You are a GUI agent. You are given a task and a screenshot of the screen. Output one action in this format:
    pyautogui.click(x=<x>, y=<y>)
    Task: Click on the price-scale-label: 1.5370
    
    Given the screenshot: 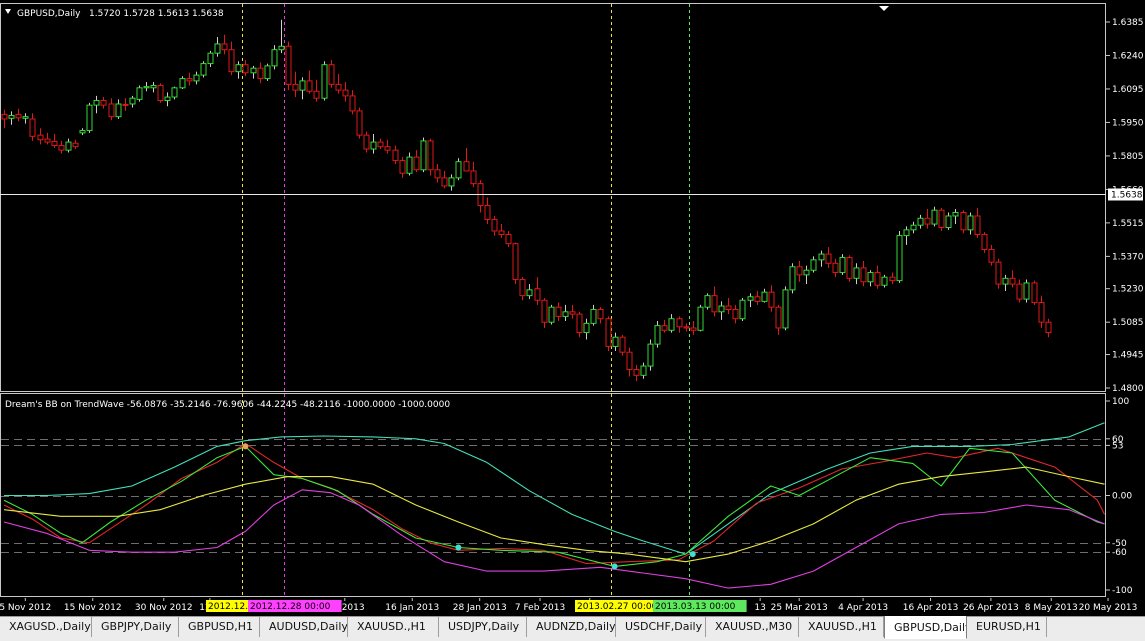 What is the action you would take?
    pyautogui.click(x=1128, y=257)
    